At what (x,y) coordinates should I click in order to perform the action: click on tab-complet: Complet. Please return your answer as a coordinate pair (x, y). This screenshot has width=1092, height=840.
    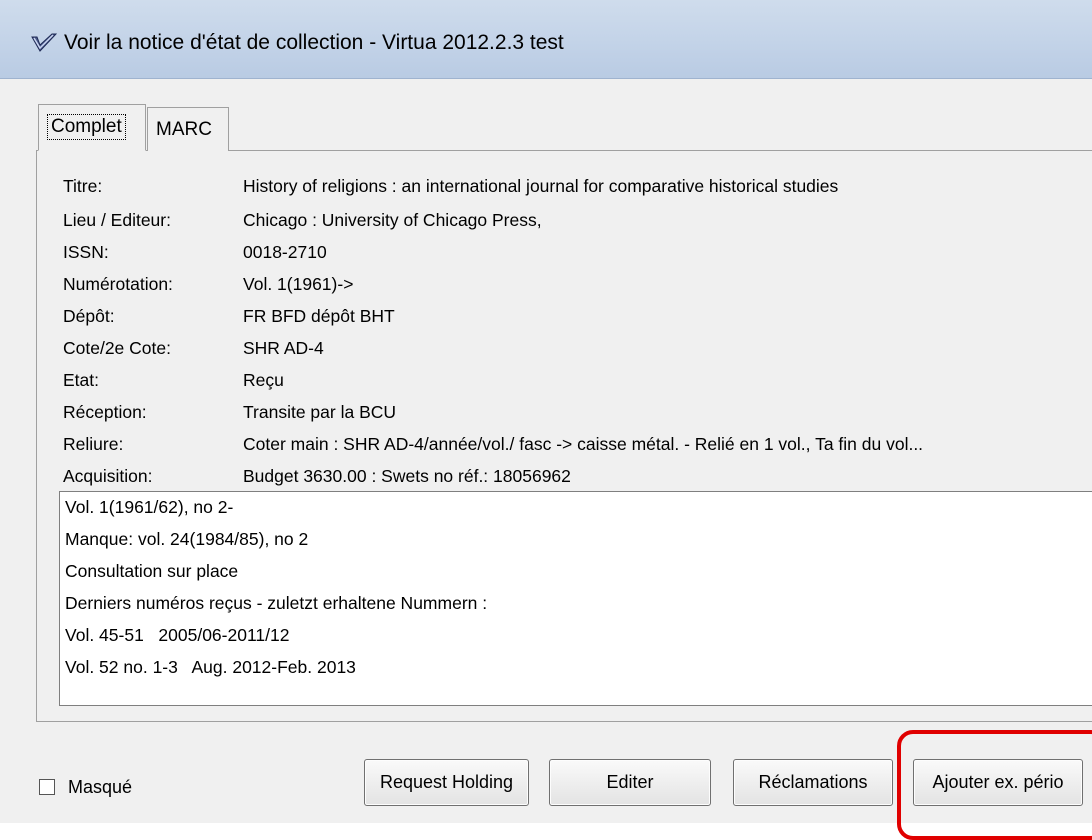
    Looking at the image, I should click on (92, 127).